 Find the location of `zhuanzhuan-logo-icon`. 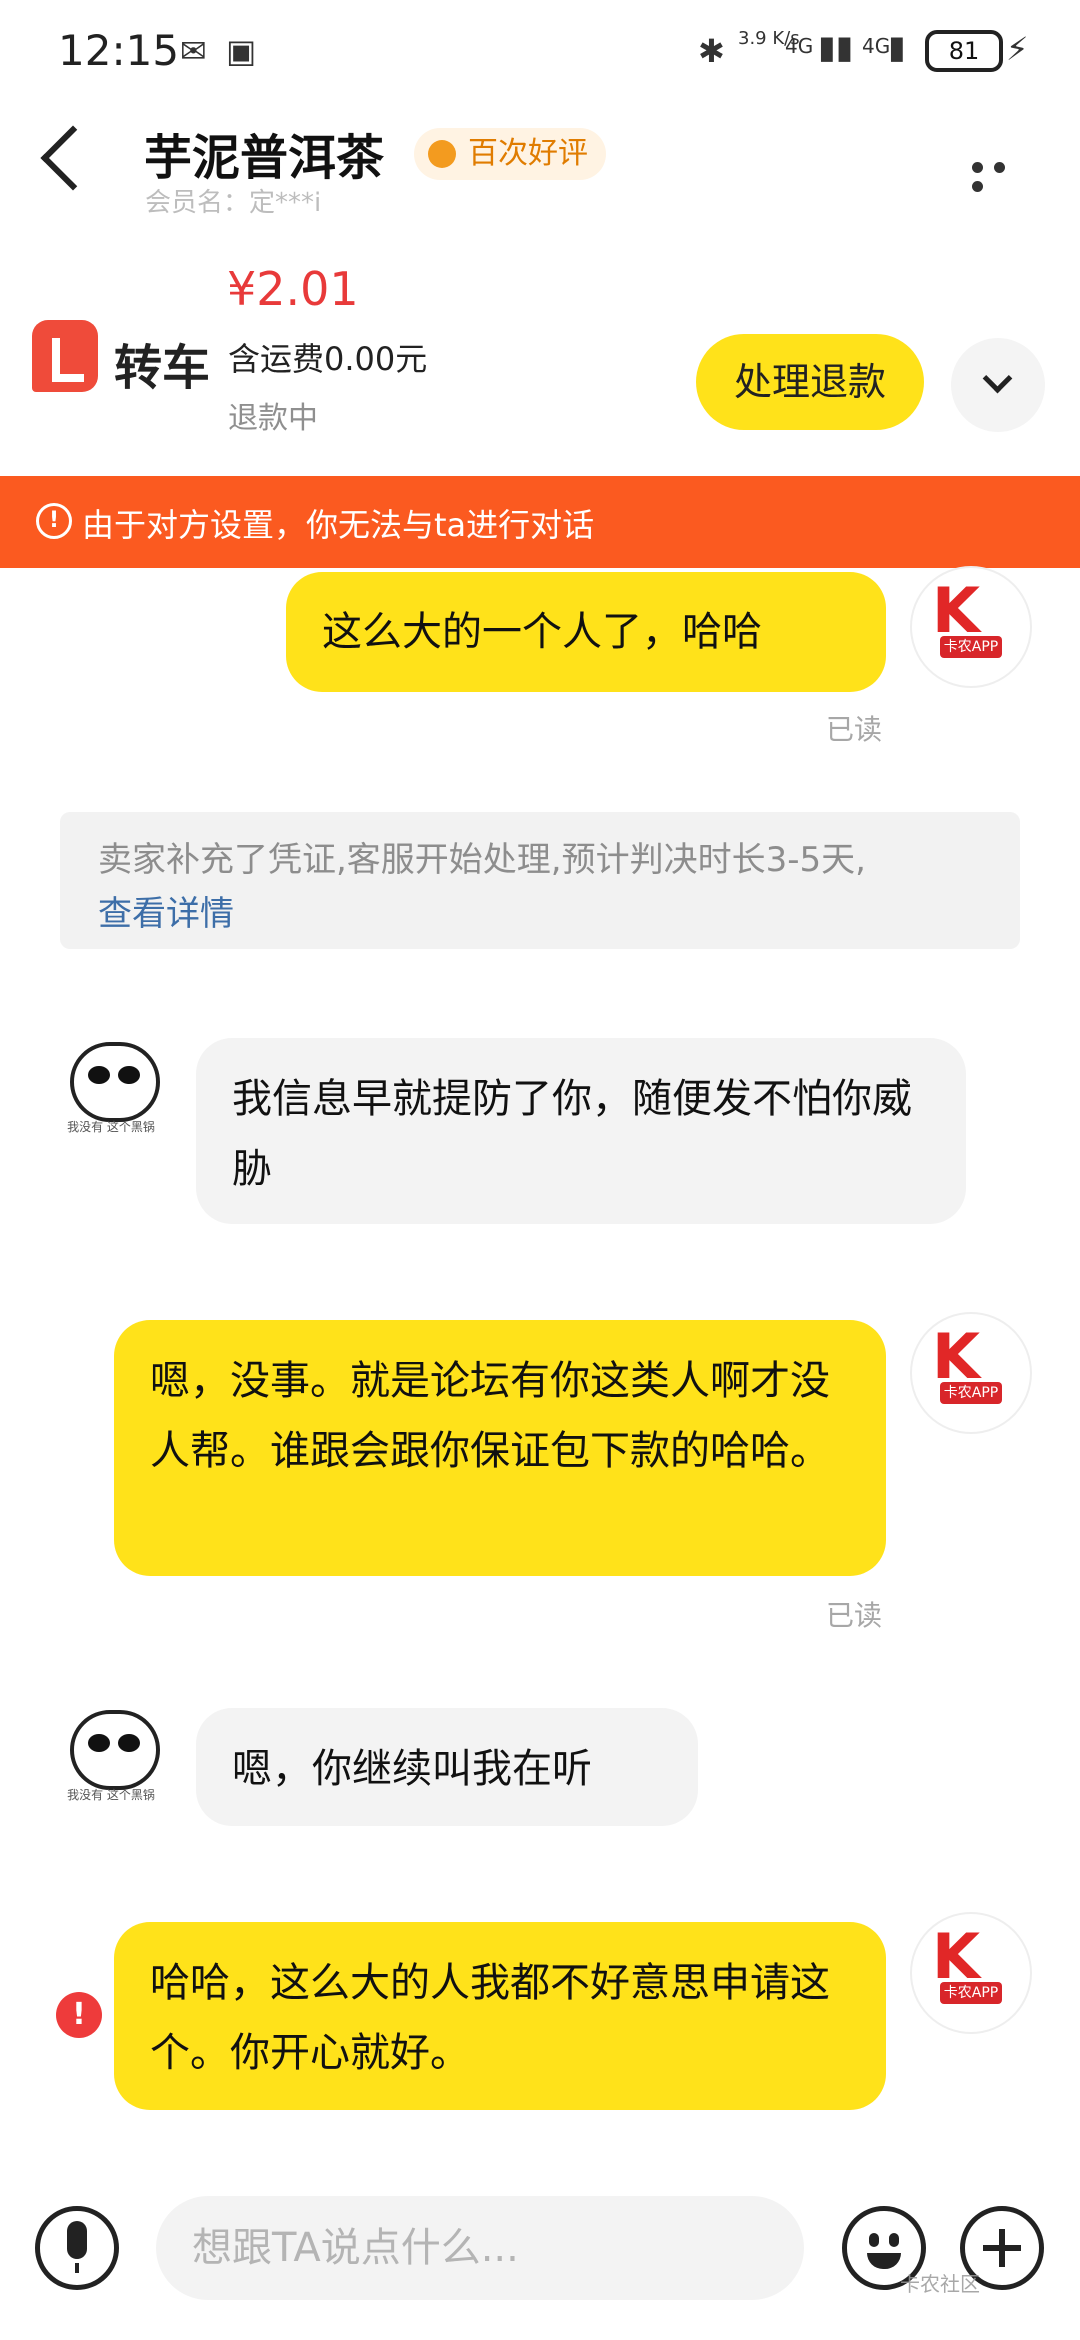

zhuanzhuan-logo-icon is located at coordinates (65, 356).